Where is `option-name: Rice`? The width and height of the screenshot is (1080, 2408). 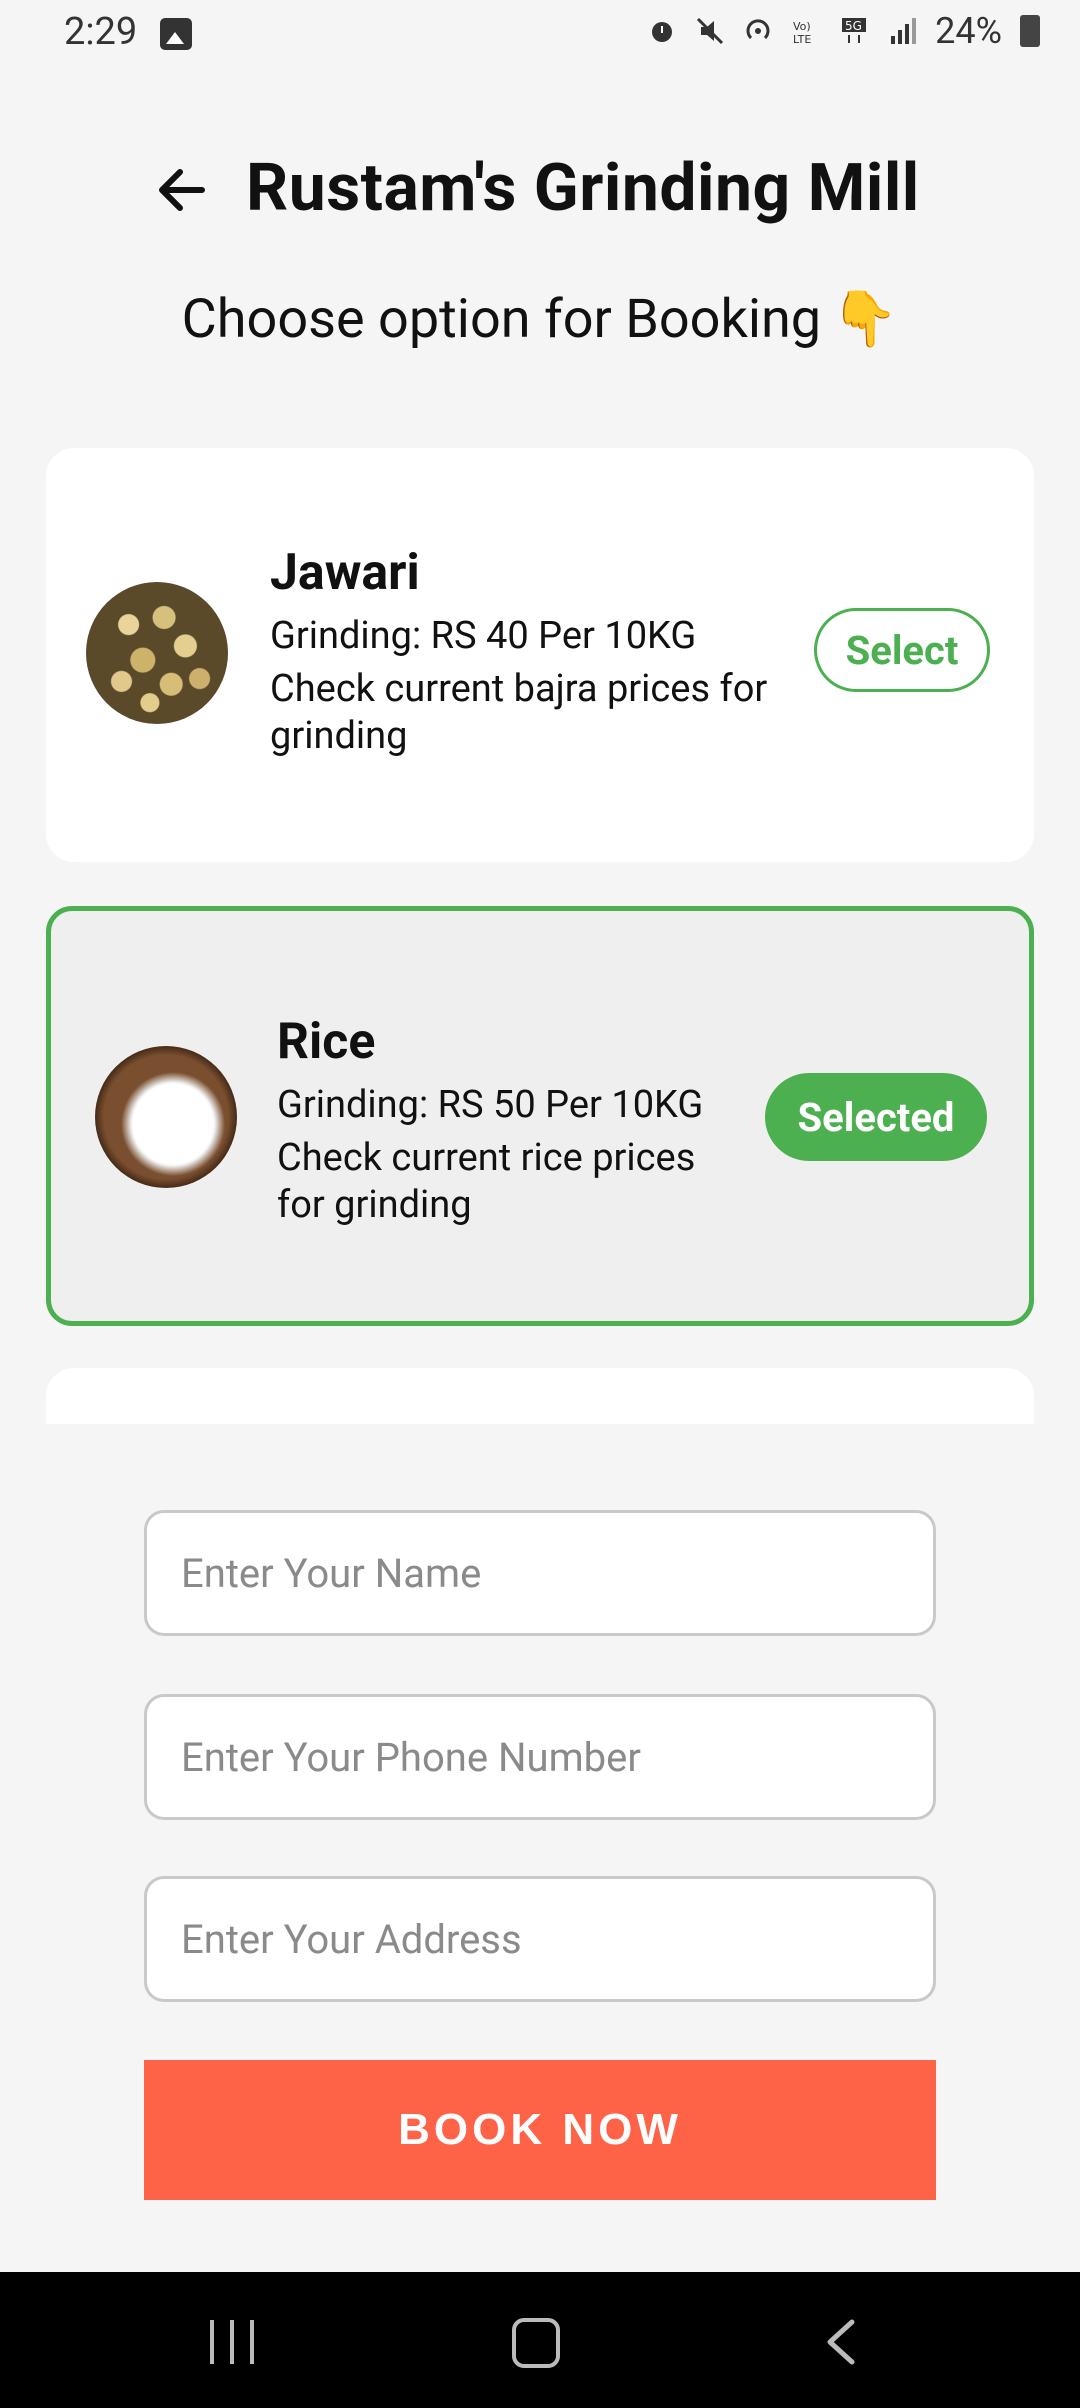
option-name: Rice is located at coordinates (326, 1042).